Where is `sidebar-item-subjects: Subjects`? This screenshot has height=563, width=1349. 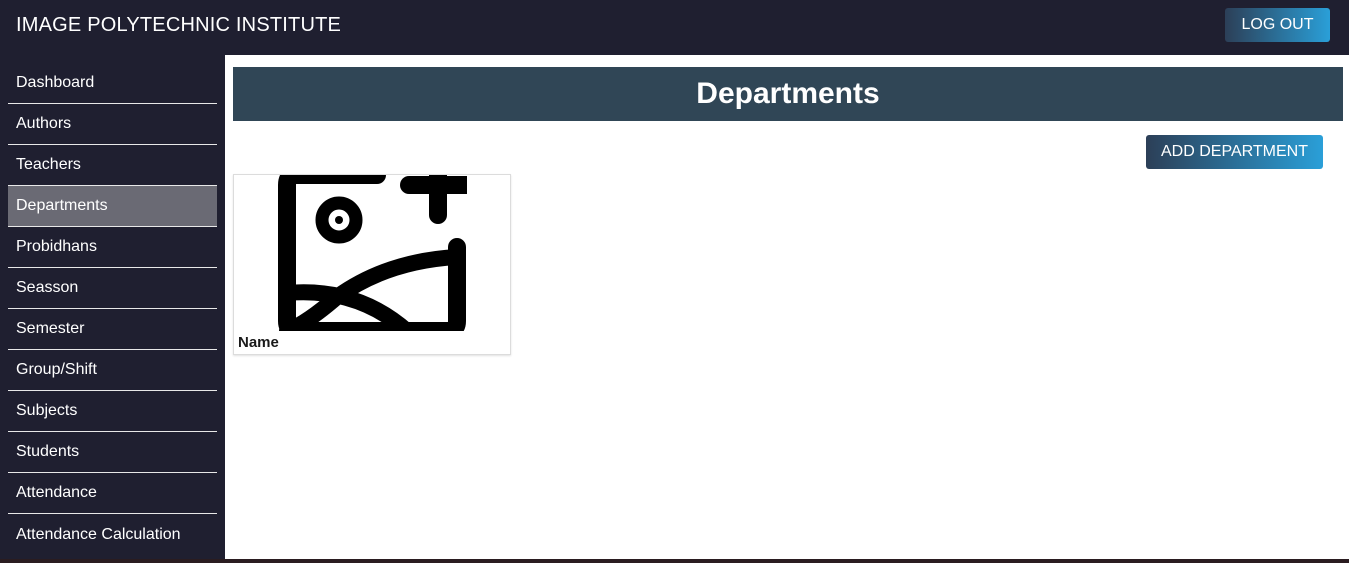 sidebar-item-subjects: Subjects is located at coordinates (112, 411).